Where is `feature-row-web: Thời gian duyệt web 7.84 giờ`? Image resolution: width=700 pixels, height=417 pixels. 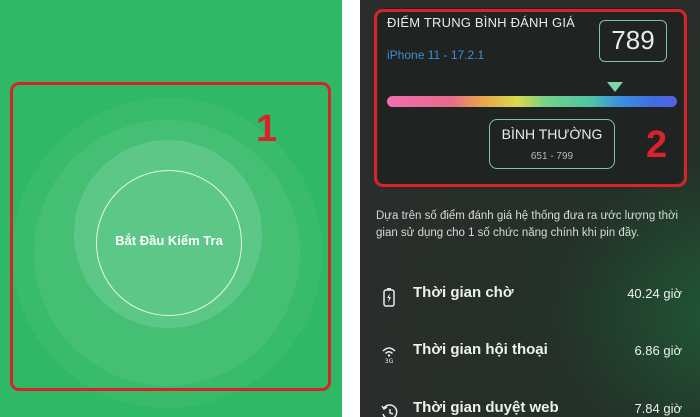
feature-row-web: Thời gian duyệt web 7.84 giờ is located at coordinates (531, 406).